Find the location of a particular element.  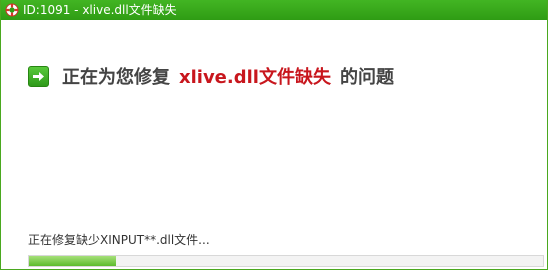

headline-prefix: 正在为您修复 is located at coordinates (116, 77).